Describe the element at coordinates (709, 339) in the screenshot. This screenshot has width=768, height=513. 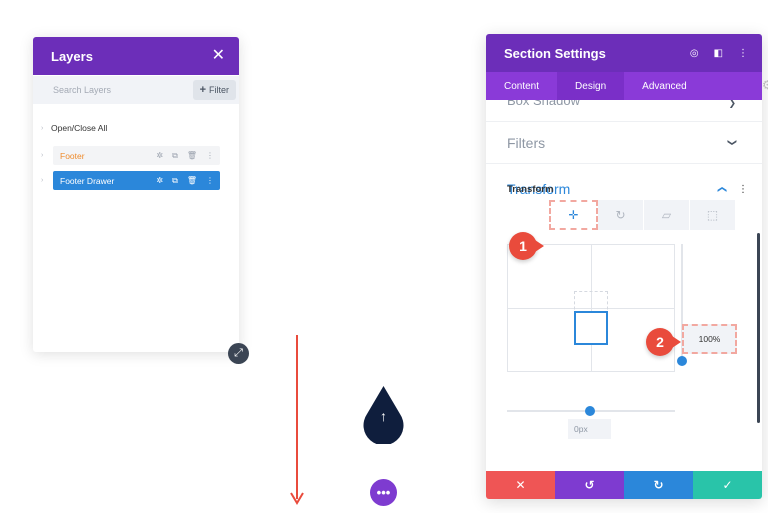
I see `translate-y-value-field: 100%` at that location.